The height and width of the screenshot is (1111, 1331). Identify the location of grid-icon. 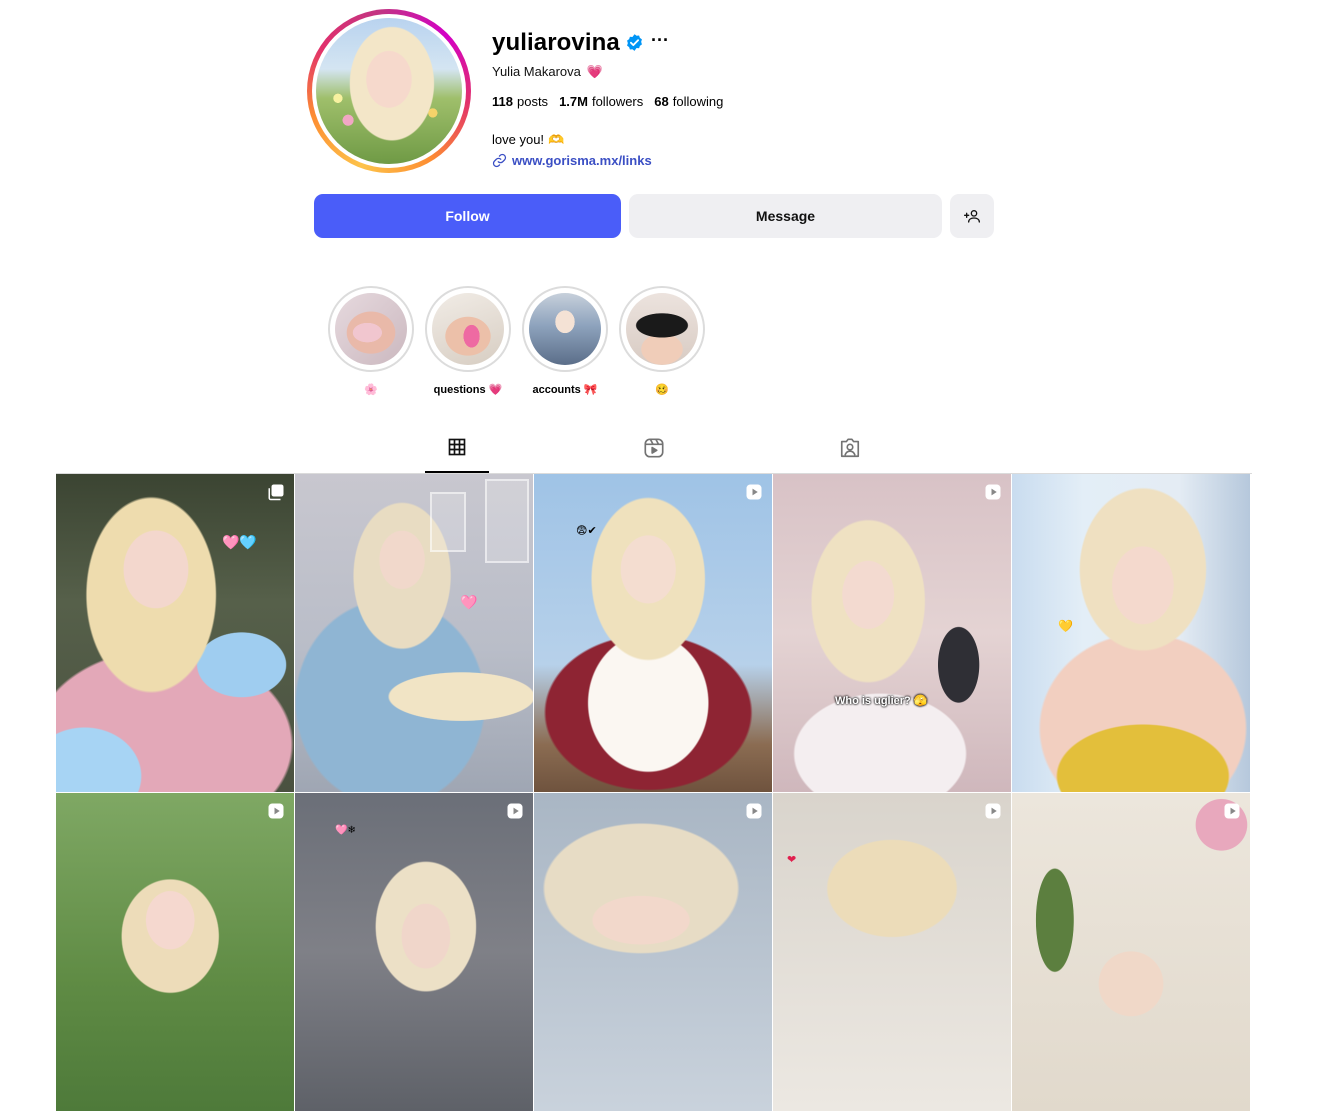
(457, 447).